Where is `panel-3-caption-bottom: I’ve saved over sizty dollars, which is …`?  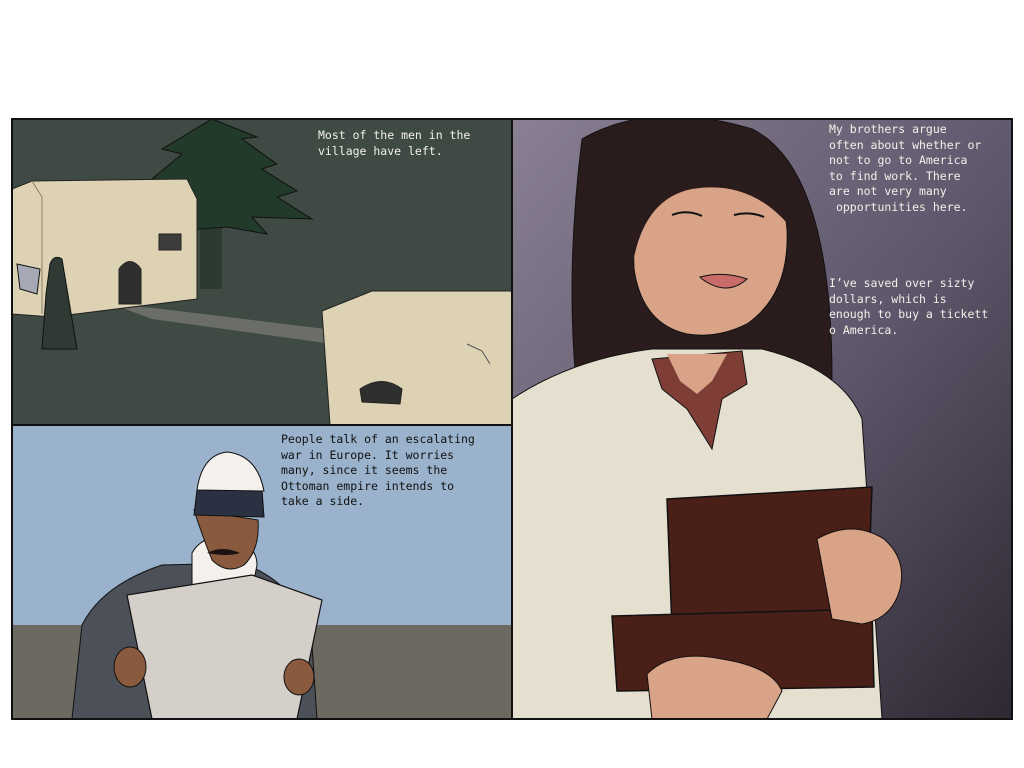
panel-3-caption-bottom: I’ve saved over sizty dollars, which is … is located at coordinates (909, 306).